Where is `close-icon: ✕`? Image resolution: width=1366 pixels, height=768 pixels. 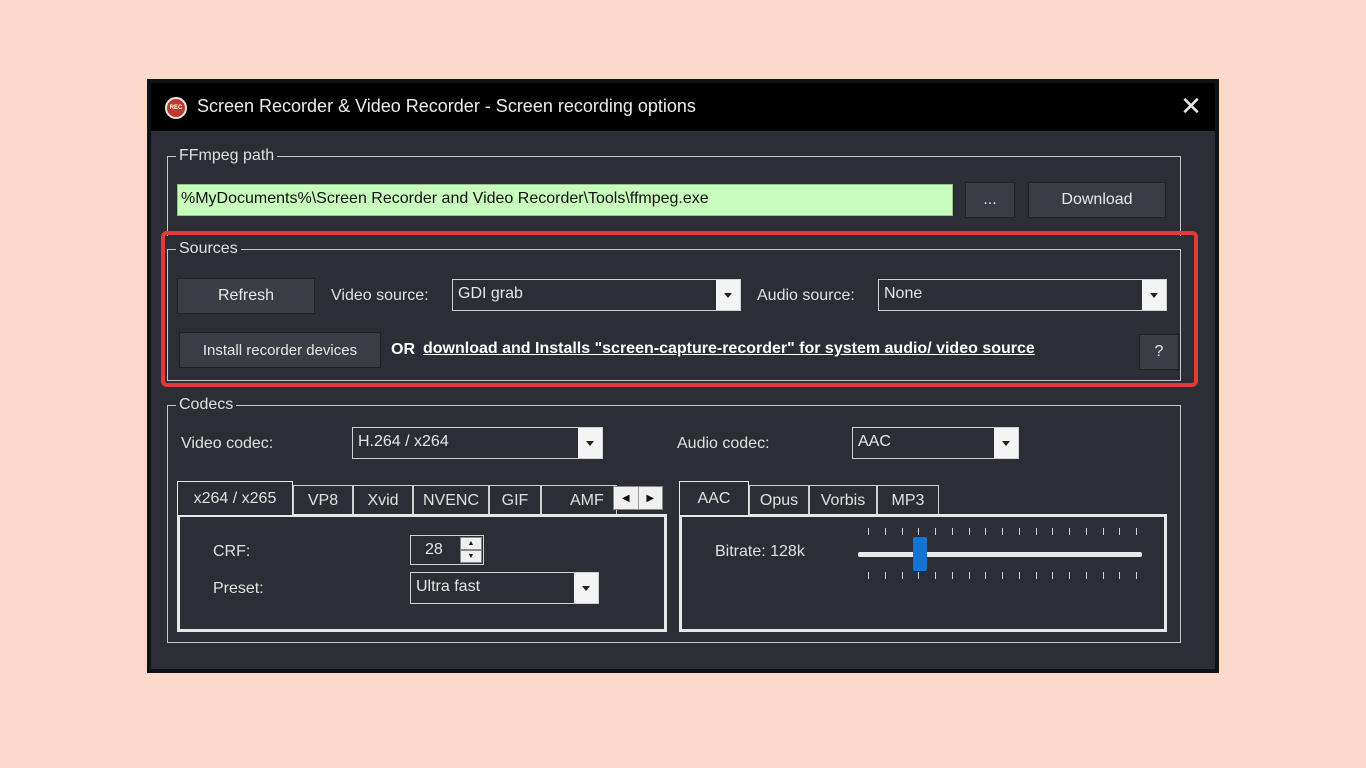 close-icon: ✕ is located at coordinates (1191, 106).